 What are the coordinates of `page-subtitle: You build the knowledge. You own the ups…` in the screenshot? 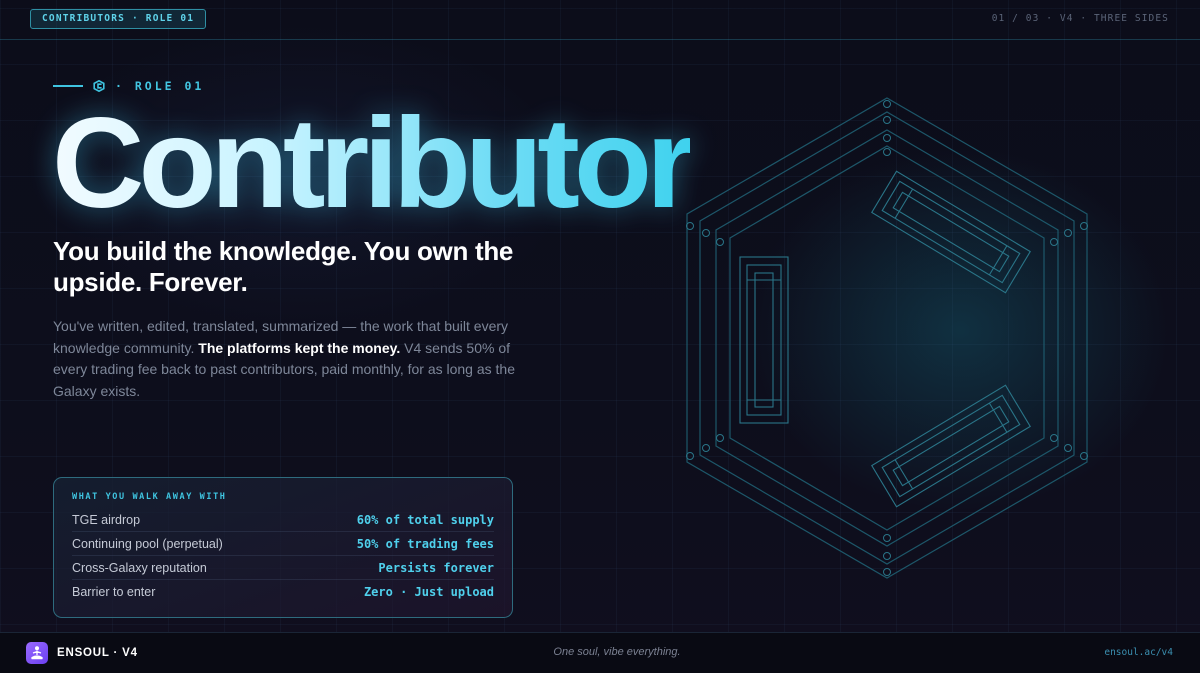 It's located at (283, 266).